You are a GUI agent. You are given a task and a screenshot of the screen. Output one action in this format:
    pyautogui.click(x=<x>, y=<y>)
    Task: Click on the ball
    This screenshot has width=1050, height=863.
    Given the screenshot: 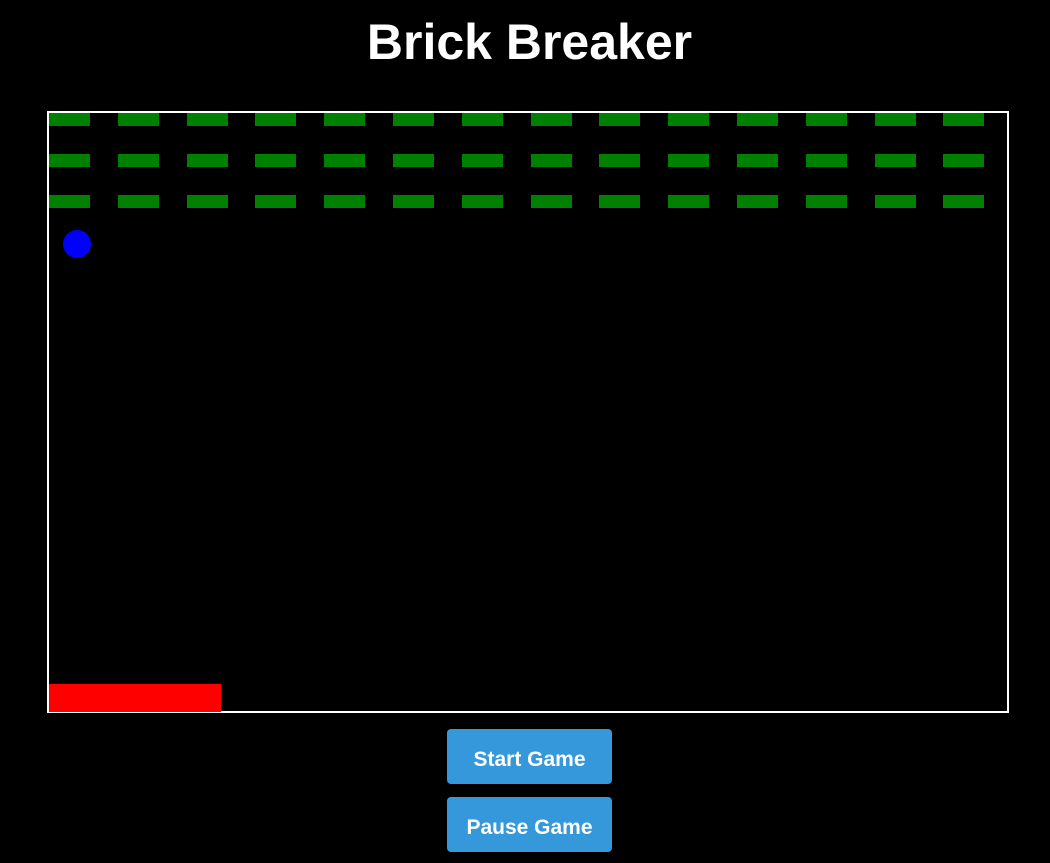 What is the action you would take?
    pyautogui.click(x=77, y=244)
    